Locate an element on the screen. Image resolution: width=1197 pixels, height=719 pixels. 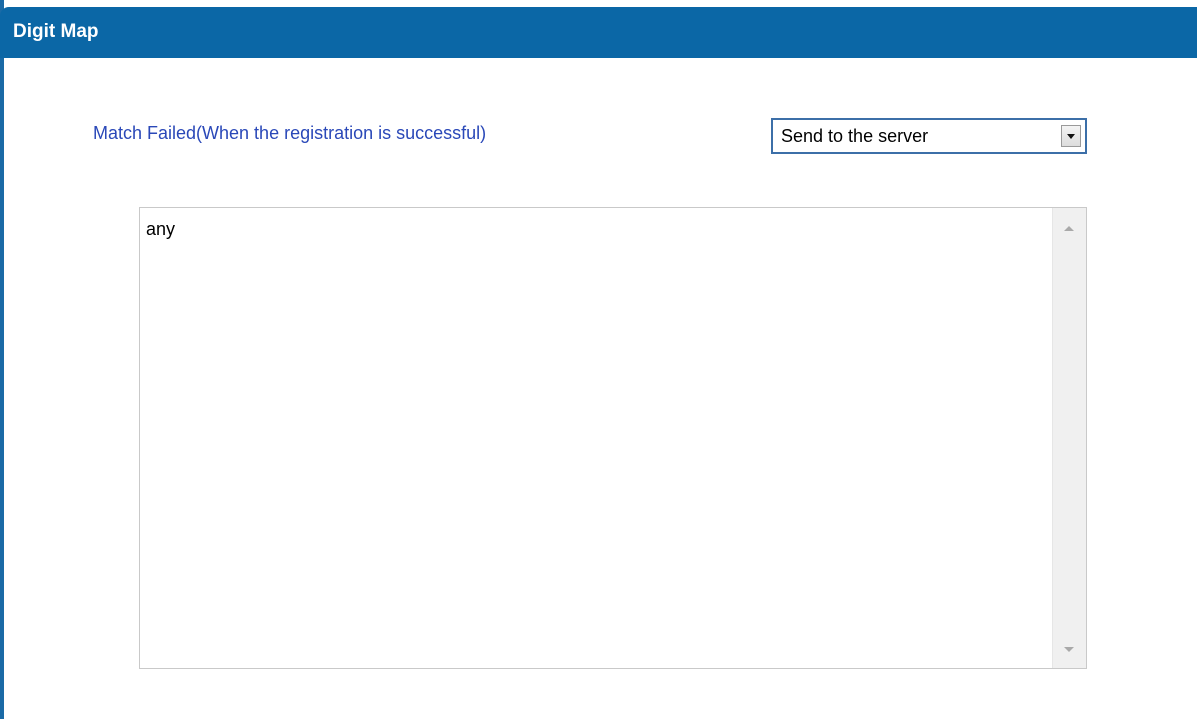
textarea-scrollbar is located at coordinates (1069, 438).